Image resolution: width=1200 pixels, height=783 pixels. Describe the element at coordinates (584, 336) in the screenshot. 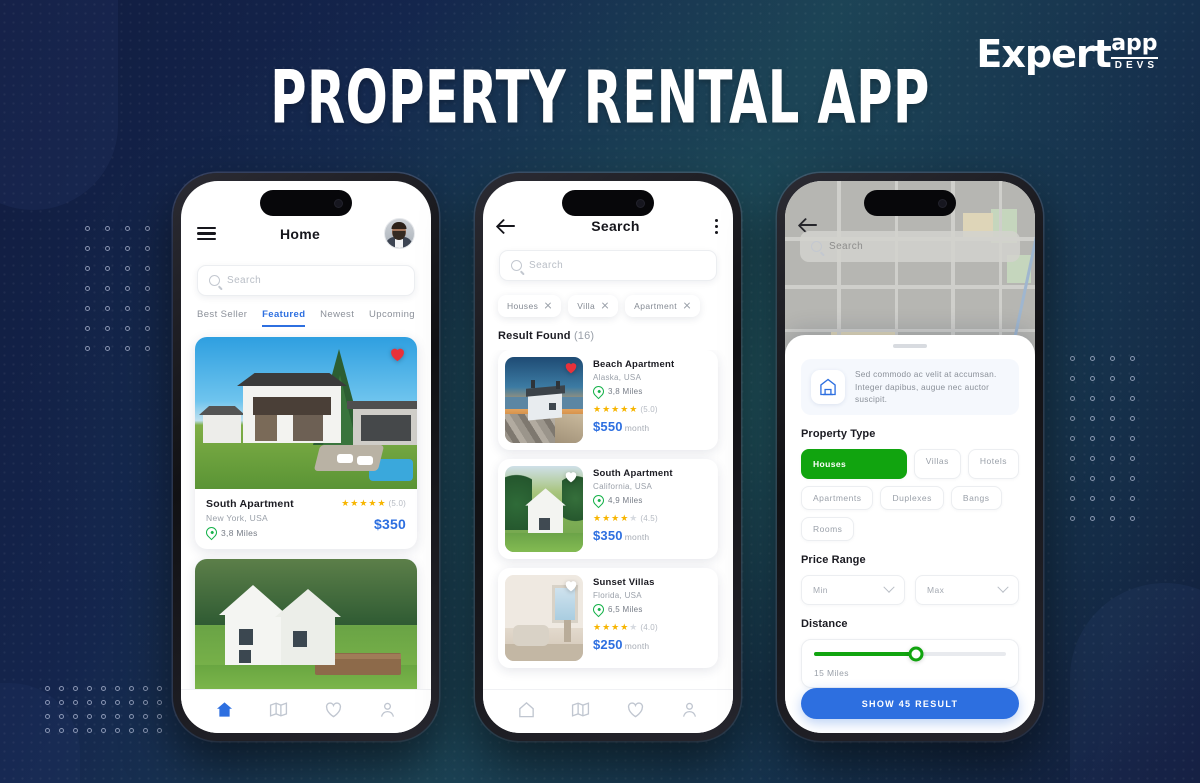

I see `result-count: (16)` at that location.